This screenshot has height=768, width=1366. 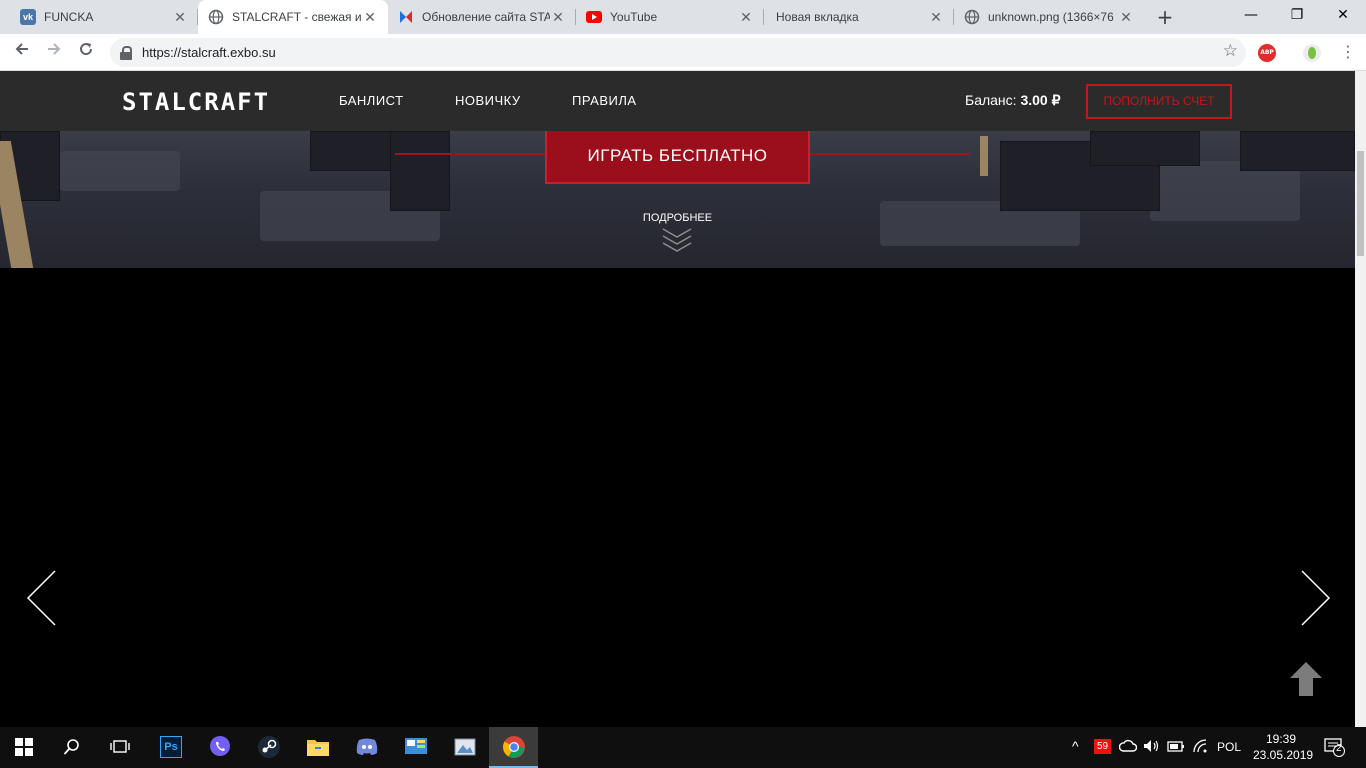 I want to click on file-explorer-icon, so click(x=318, y=747).